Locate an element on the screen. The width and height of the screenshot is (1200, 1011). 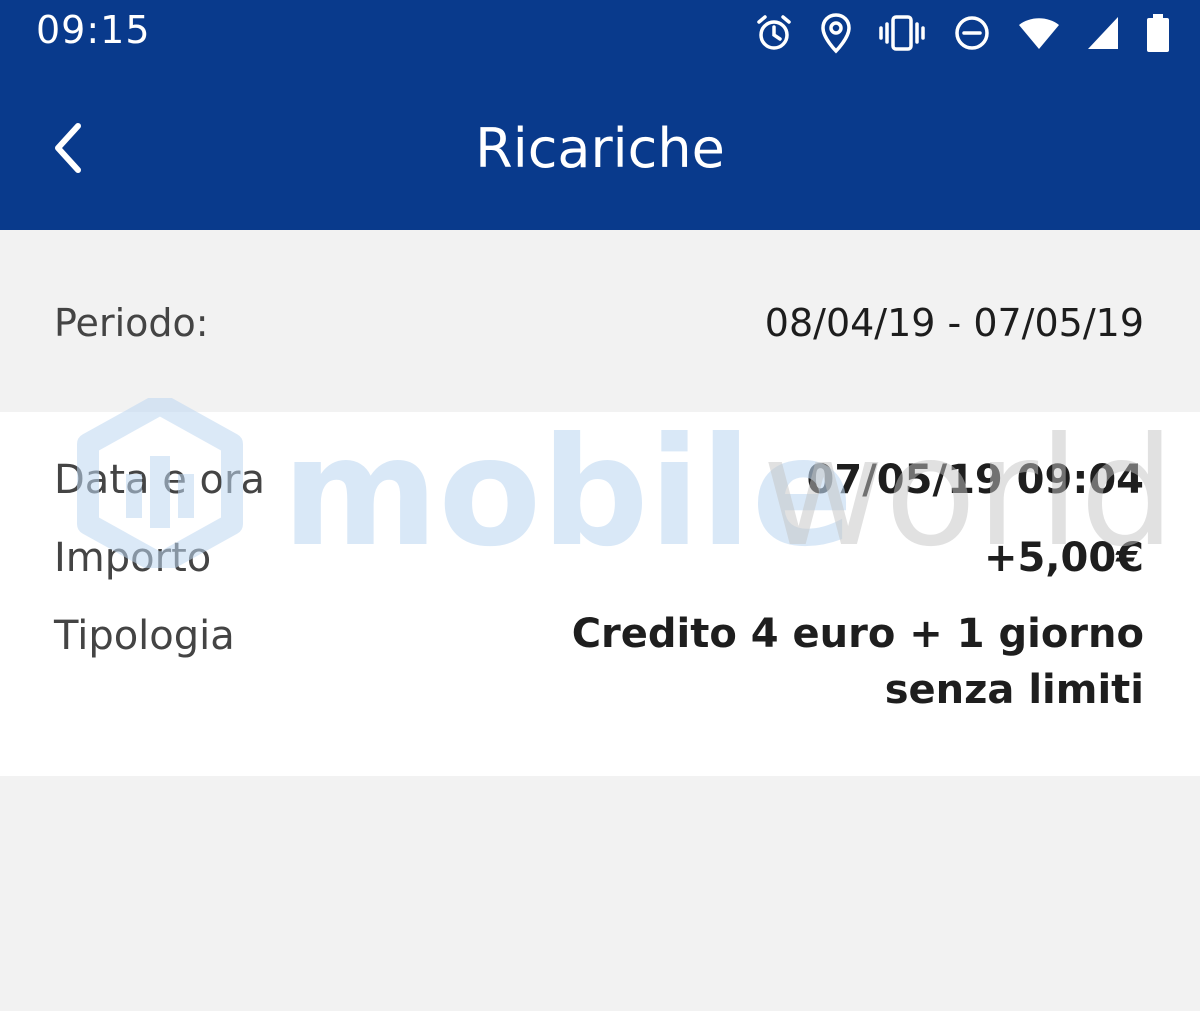
amount-value: +5,00€ is located at coordinates (1063, 558).